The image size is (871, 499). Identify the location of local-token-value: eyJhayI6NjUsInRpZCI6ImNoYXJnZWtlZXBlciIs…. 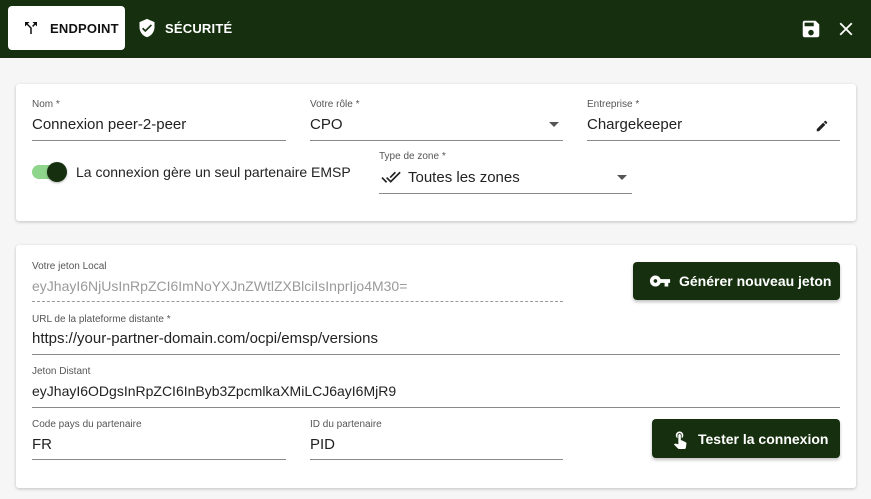
(220, 286).